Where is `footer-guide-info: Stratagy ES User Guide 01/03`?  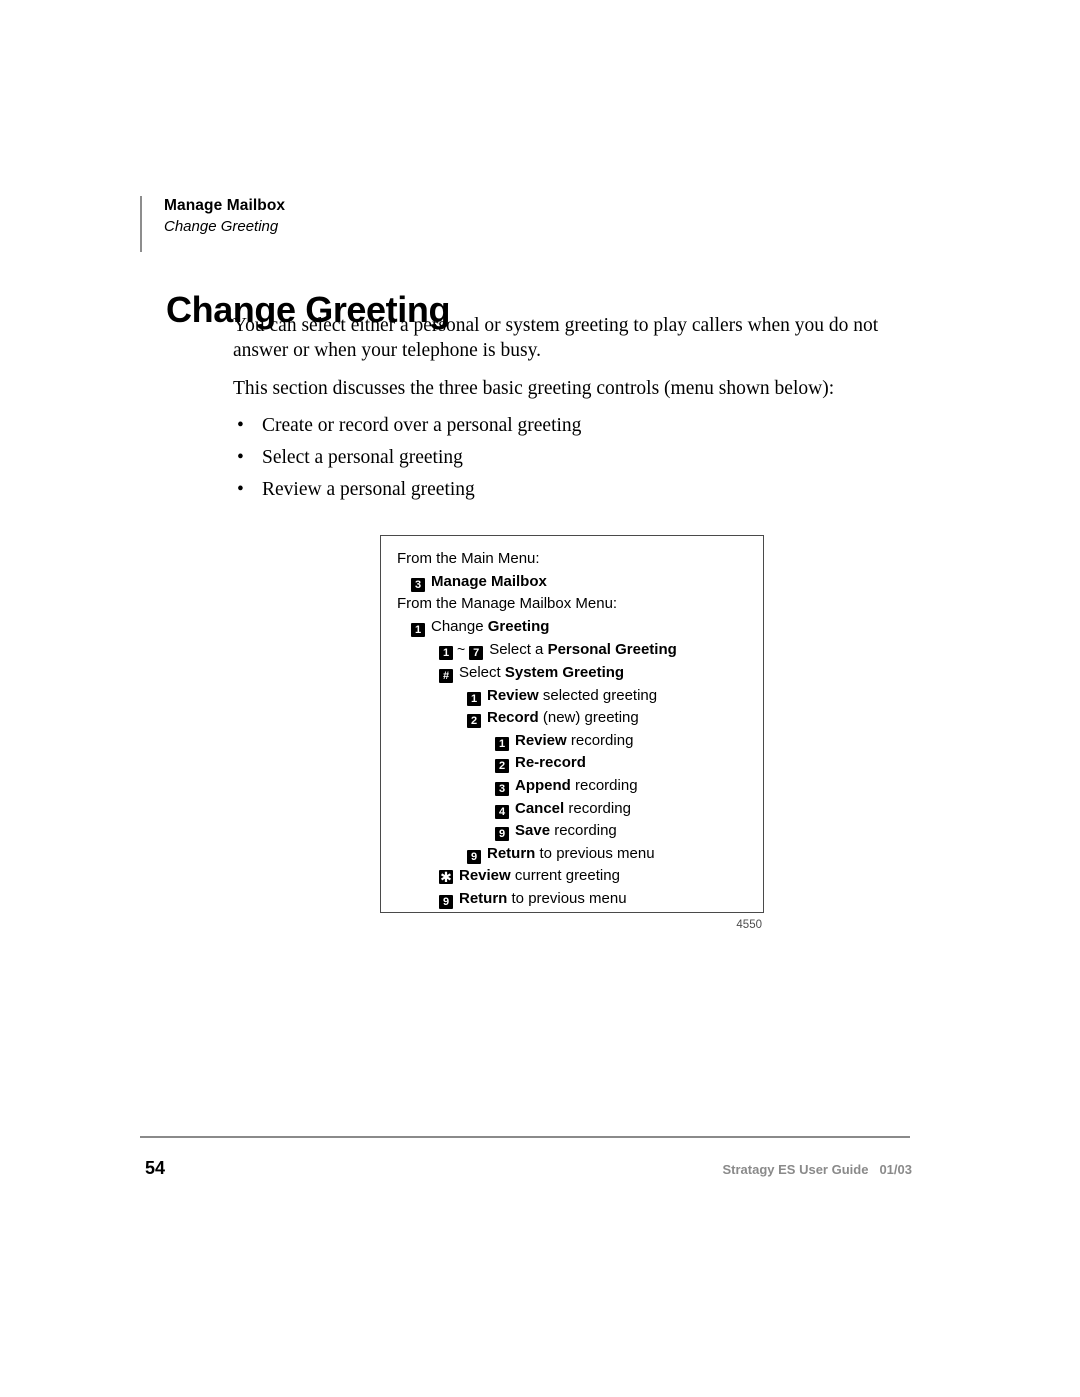 footer-guide-info: Stratagy ES User Guide 01/03 is located at coordinates (818, 1169).